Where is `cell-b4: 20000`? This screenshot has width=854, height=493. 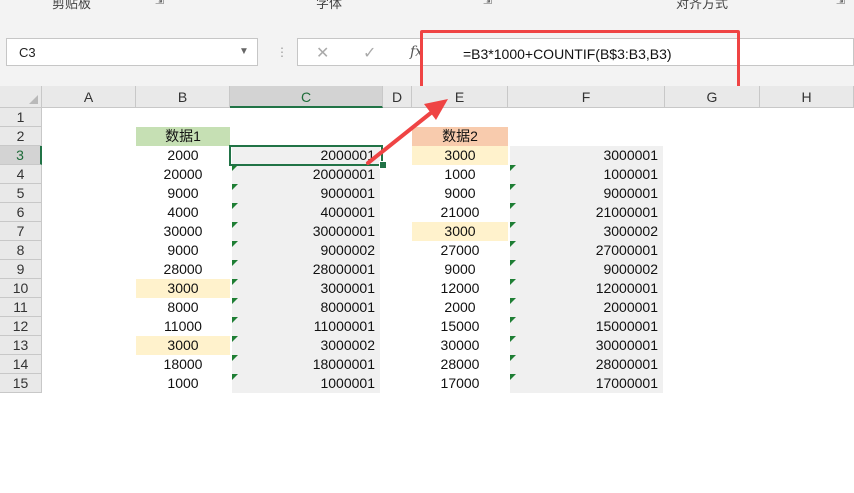 cell-b4: 20000 is located at coordinates (183, 174).